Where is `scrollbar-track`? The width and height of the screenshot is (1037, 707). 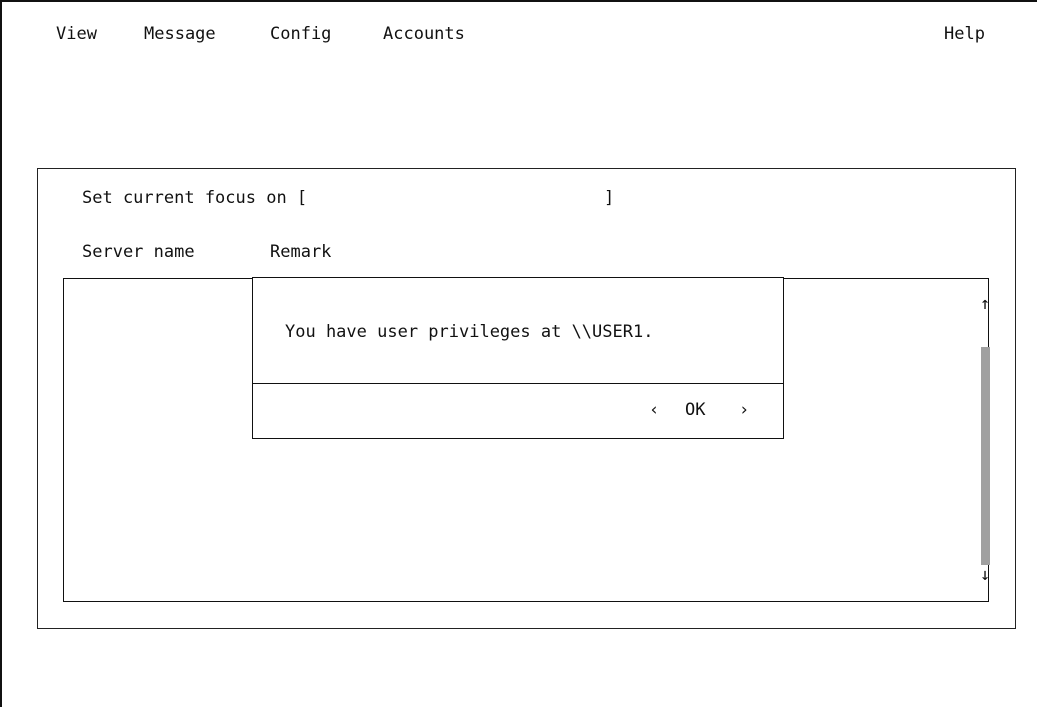 scrollbar-track is located at coordinates (985, 456).